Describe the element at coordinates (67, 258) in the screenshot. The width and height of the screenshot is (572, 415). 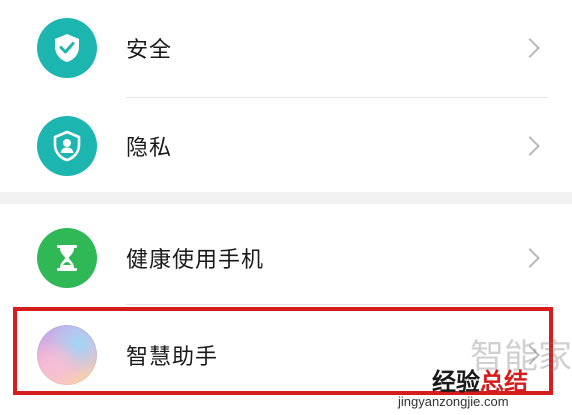
I see `hourglass-icon` at that location.